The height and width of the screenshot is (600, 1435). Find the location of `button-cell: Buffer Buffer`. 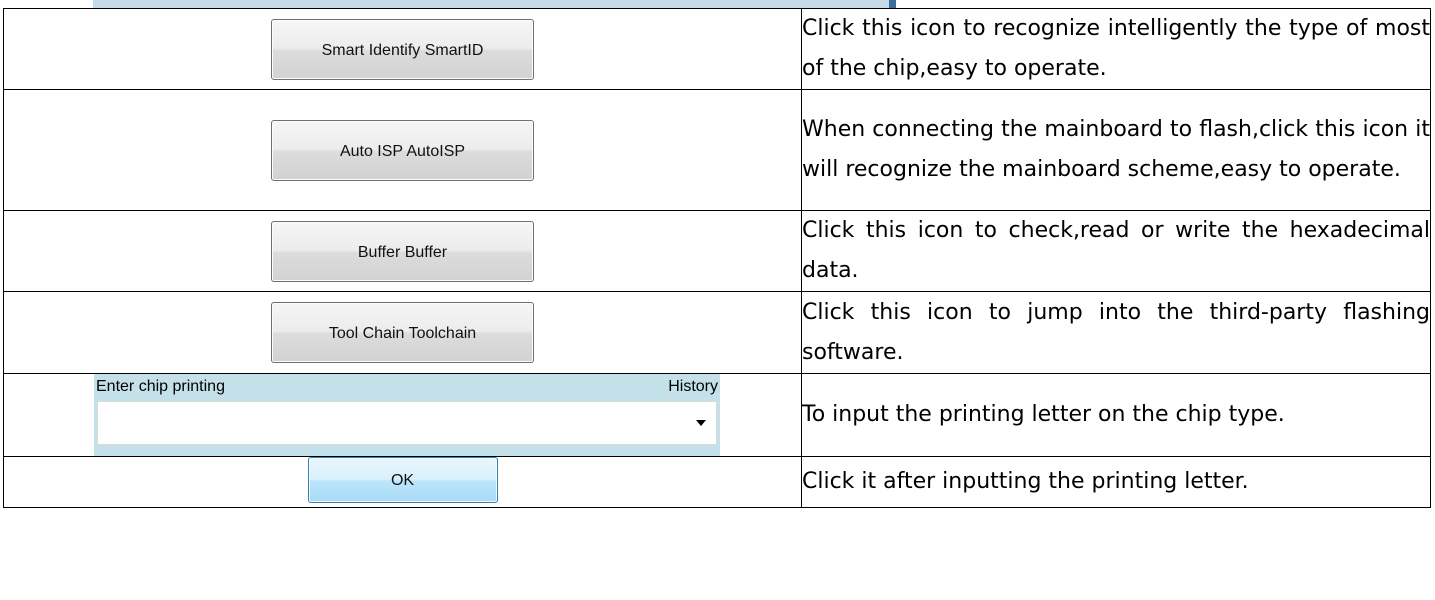

button-cell: Buffer Buffer is located at coordinates (402, 251).